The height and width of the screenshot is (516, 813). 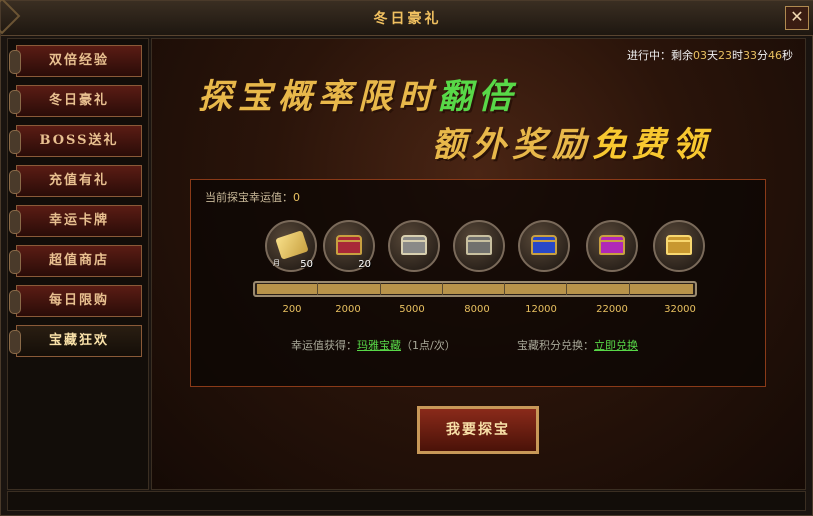 I want to click on sidebar-item-double-exp: 双倍经验, so click(x=75, y=61).